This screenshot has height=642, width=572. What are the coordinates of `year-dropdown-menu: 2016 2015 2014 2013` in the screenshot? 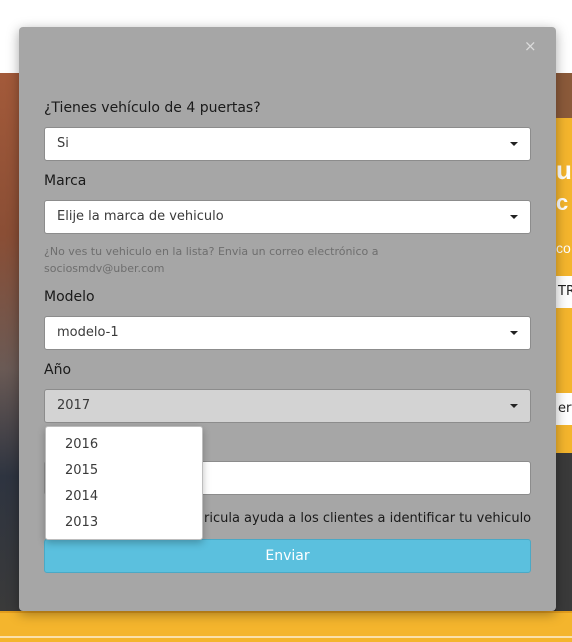 It's located at (124, 483).